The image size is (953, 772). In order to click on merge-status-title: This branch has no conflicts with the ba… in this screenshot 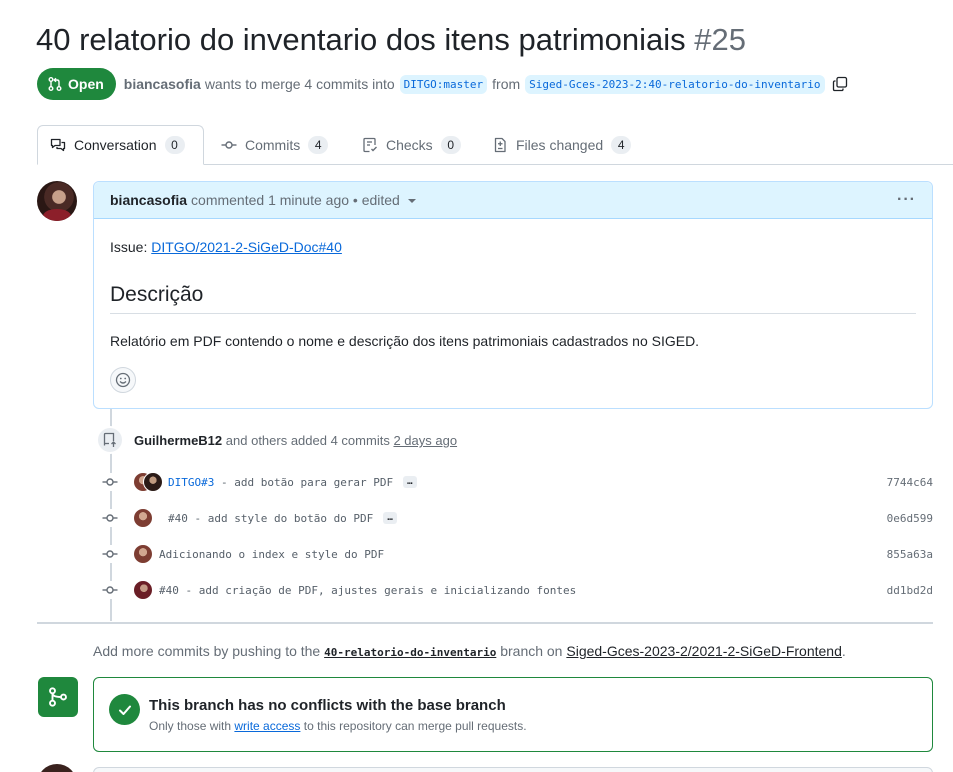, I will do `click(327, 705)`.